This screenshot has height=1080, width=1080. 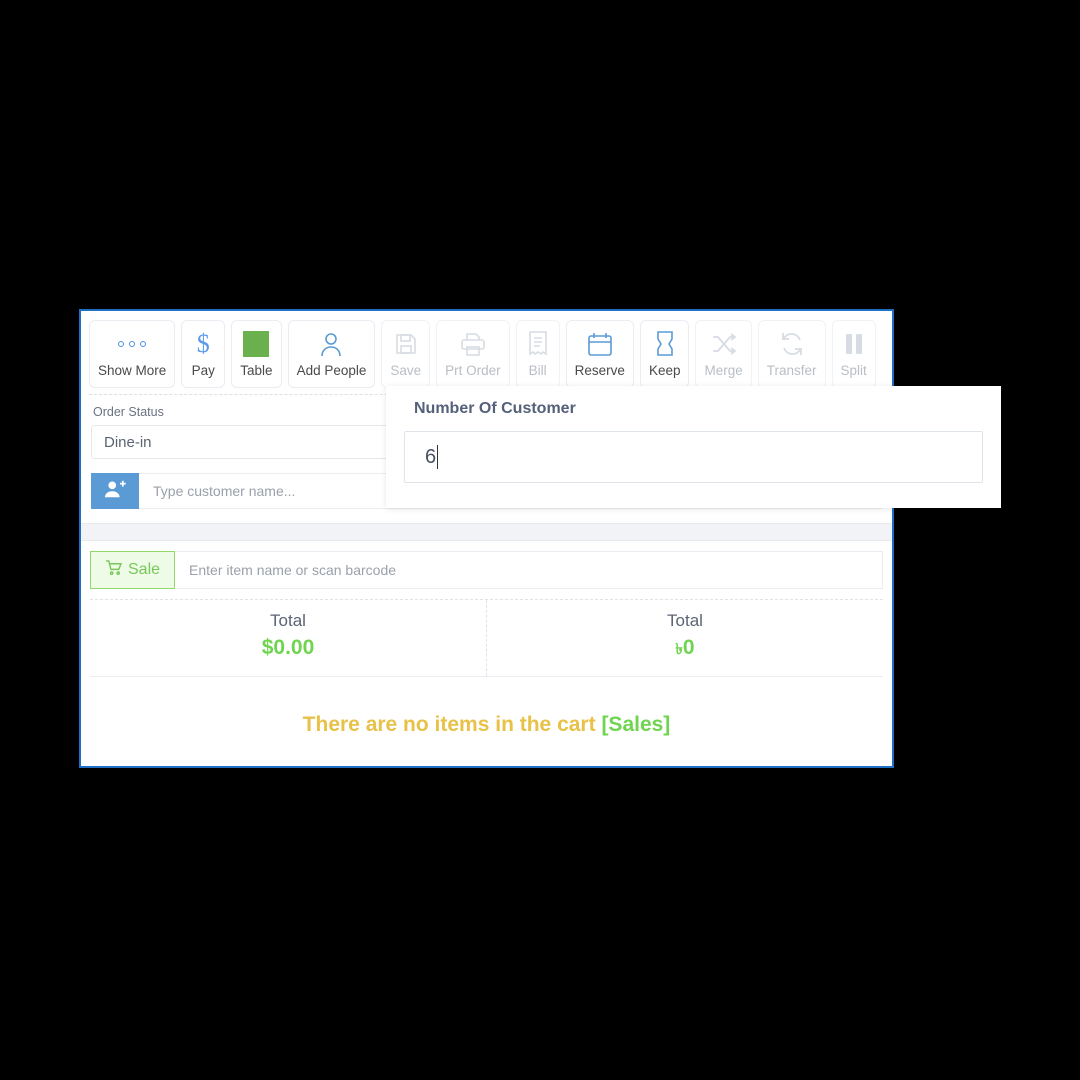 I want to click on dollar-sign-icon: $, so click(x=203, y=344).